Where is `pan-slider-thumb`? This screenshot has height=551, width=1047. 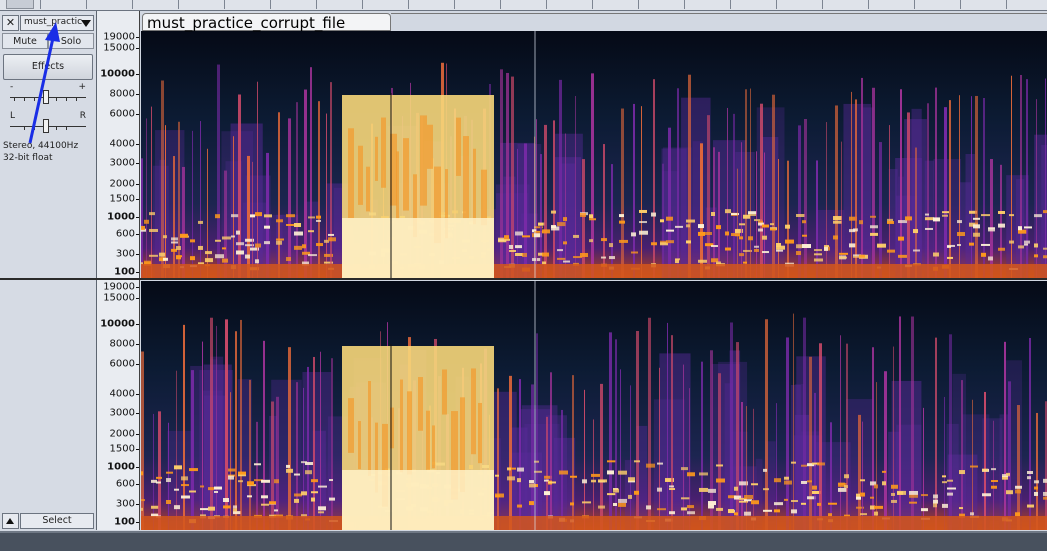
pan-slider-thumb is located at coordinates (46, 126).